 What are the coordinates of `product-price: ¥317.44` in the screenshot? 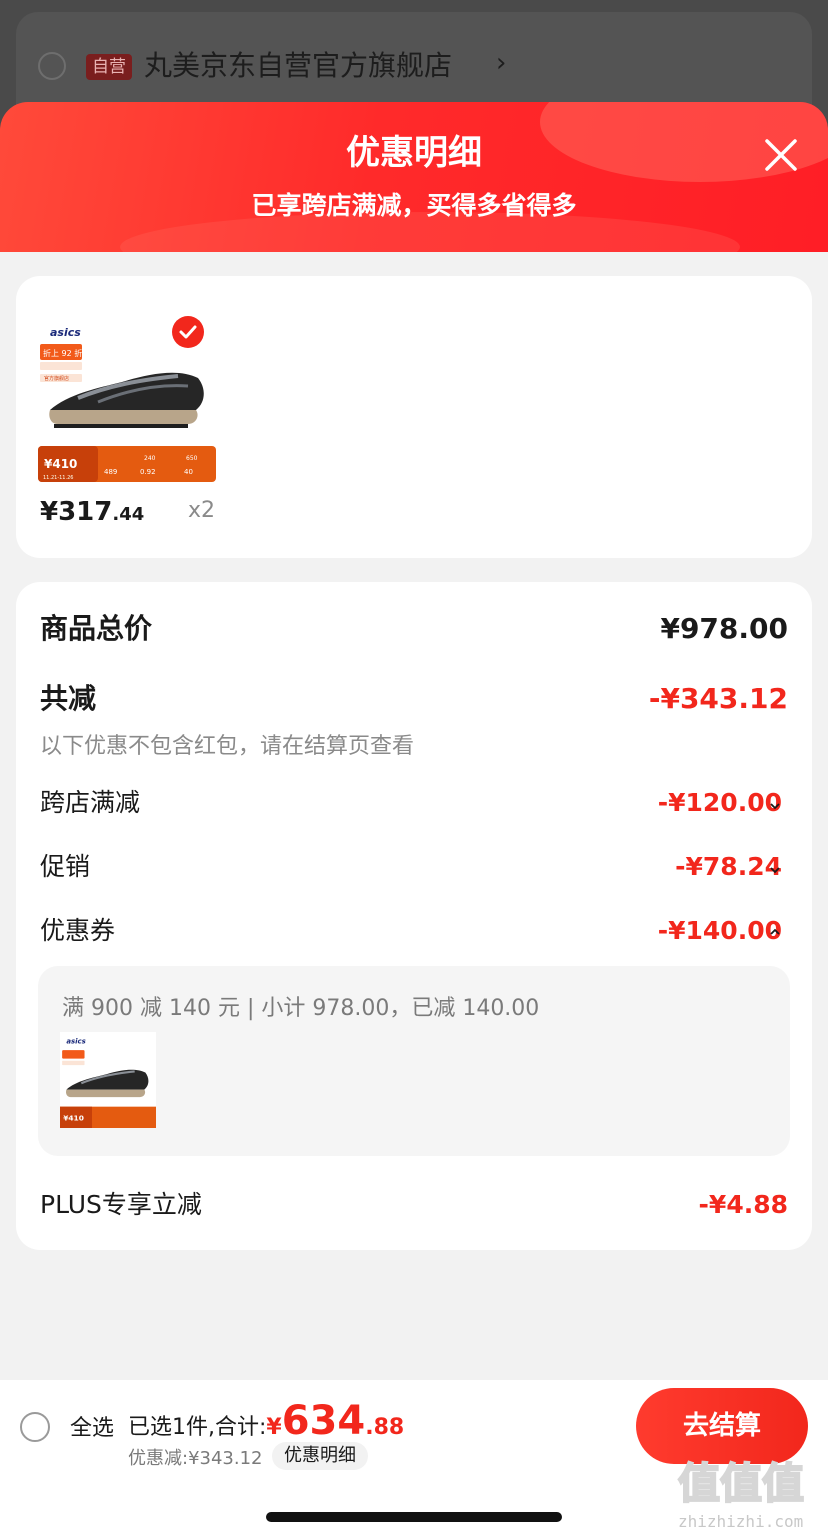 It's located at (92, 513).